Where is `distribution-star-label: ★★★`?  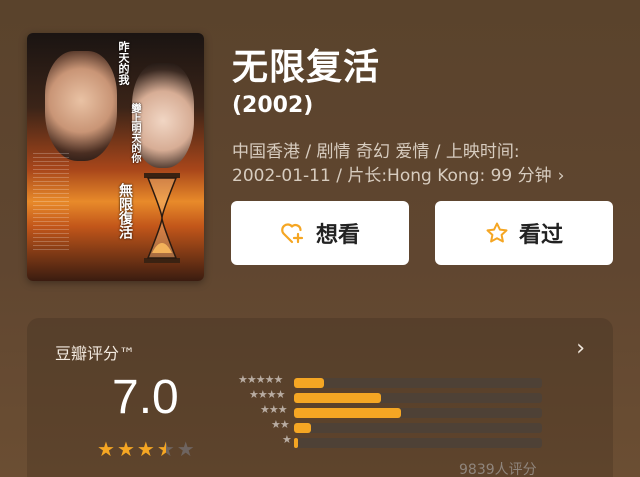 distribution-star-label: ★★★ is located at coordinates (274, 409).